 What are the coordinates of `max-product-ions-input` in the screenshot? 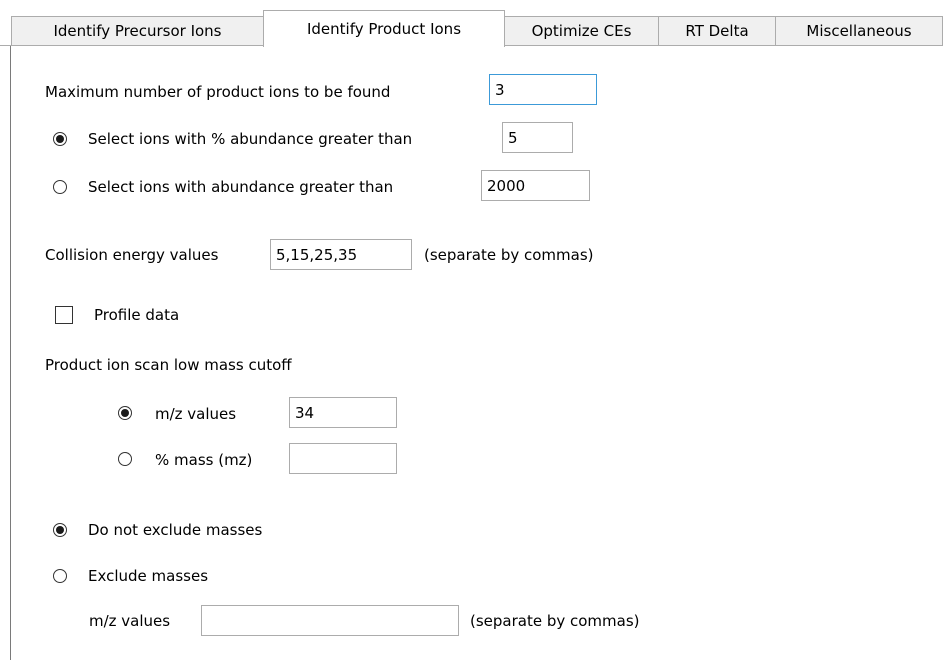 It's located at (543, 89).